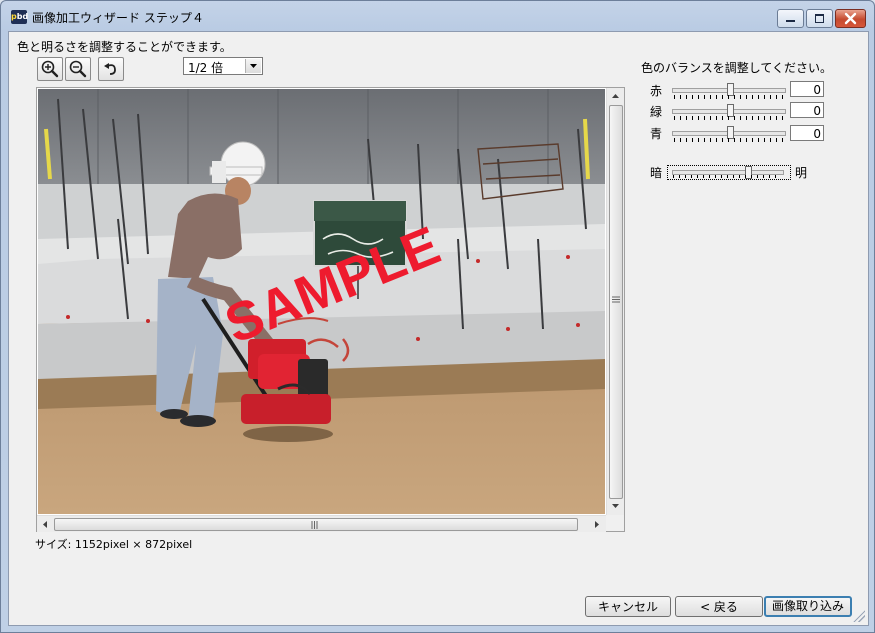 The width and height of the screenshot is (875, 633). What do you see at coordinates (729, 172) in the screenshot?
I see `brightness-slider` at bounding box center [729, 172].